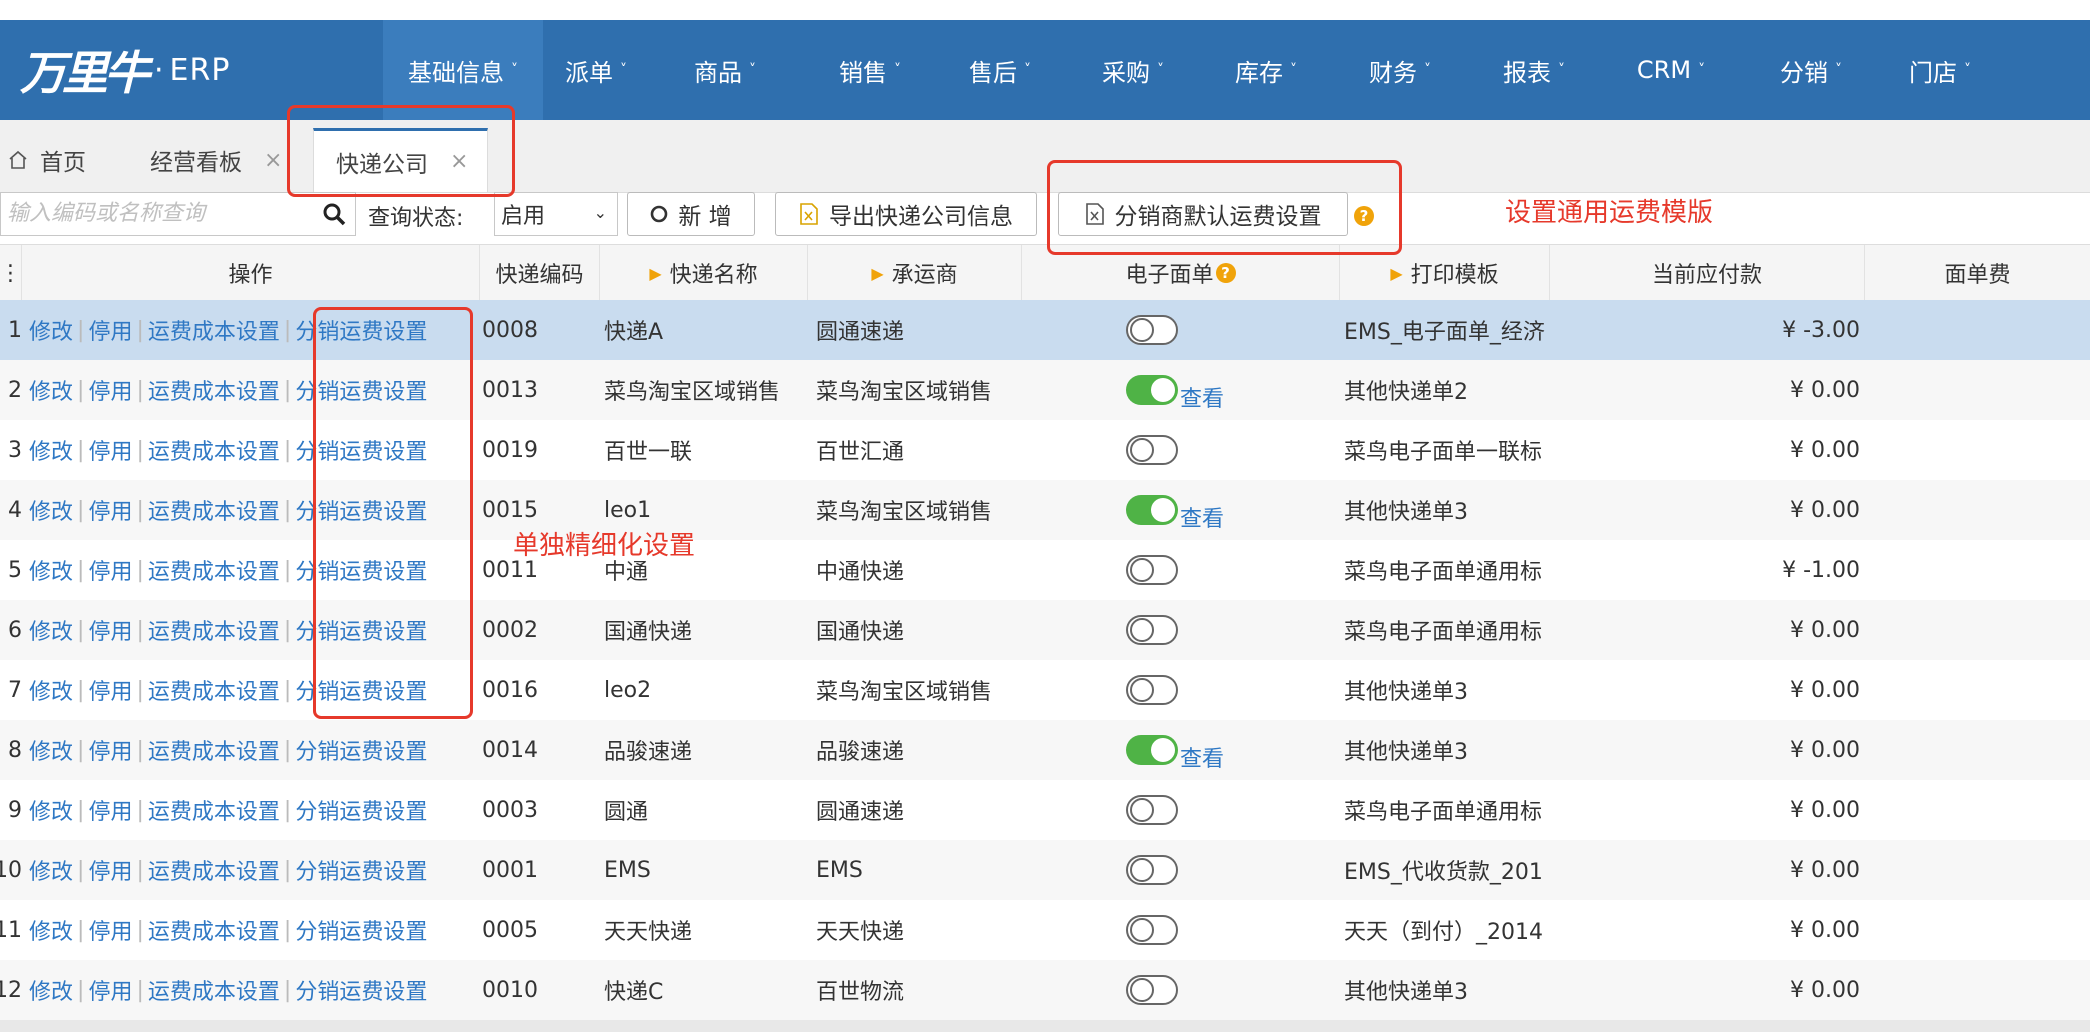 The height and width of the screenshot is (1032, 2090). What do you see at coordinates (1940, 70) in the screenshot?
I see `nav-item-11: 门店 ˅` at bounding box center [1940, 70].